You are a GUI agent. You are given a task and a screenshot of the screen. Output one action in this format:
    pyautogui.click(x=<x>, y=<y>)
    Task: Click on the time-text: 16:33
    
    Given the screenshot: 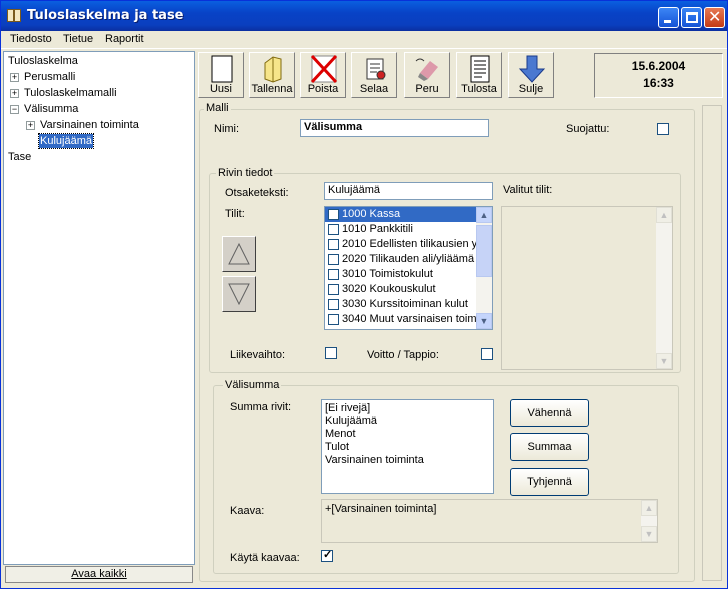 What is the action you would take?
    pyautogui.click(x=658, y=83)
    